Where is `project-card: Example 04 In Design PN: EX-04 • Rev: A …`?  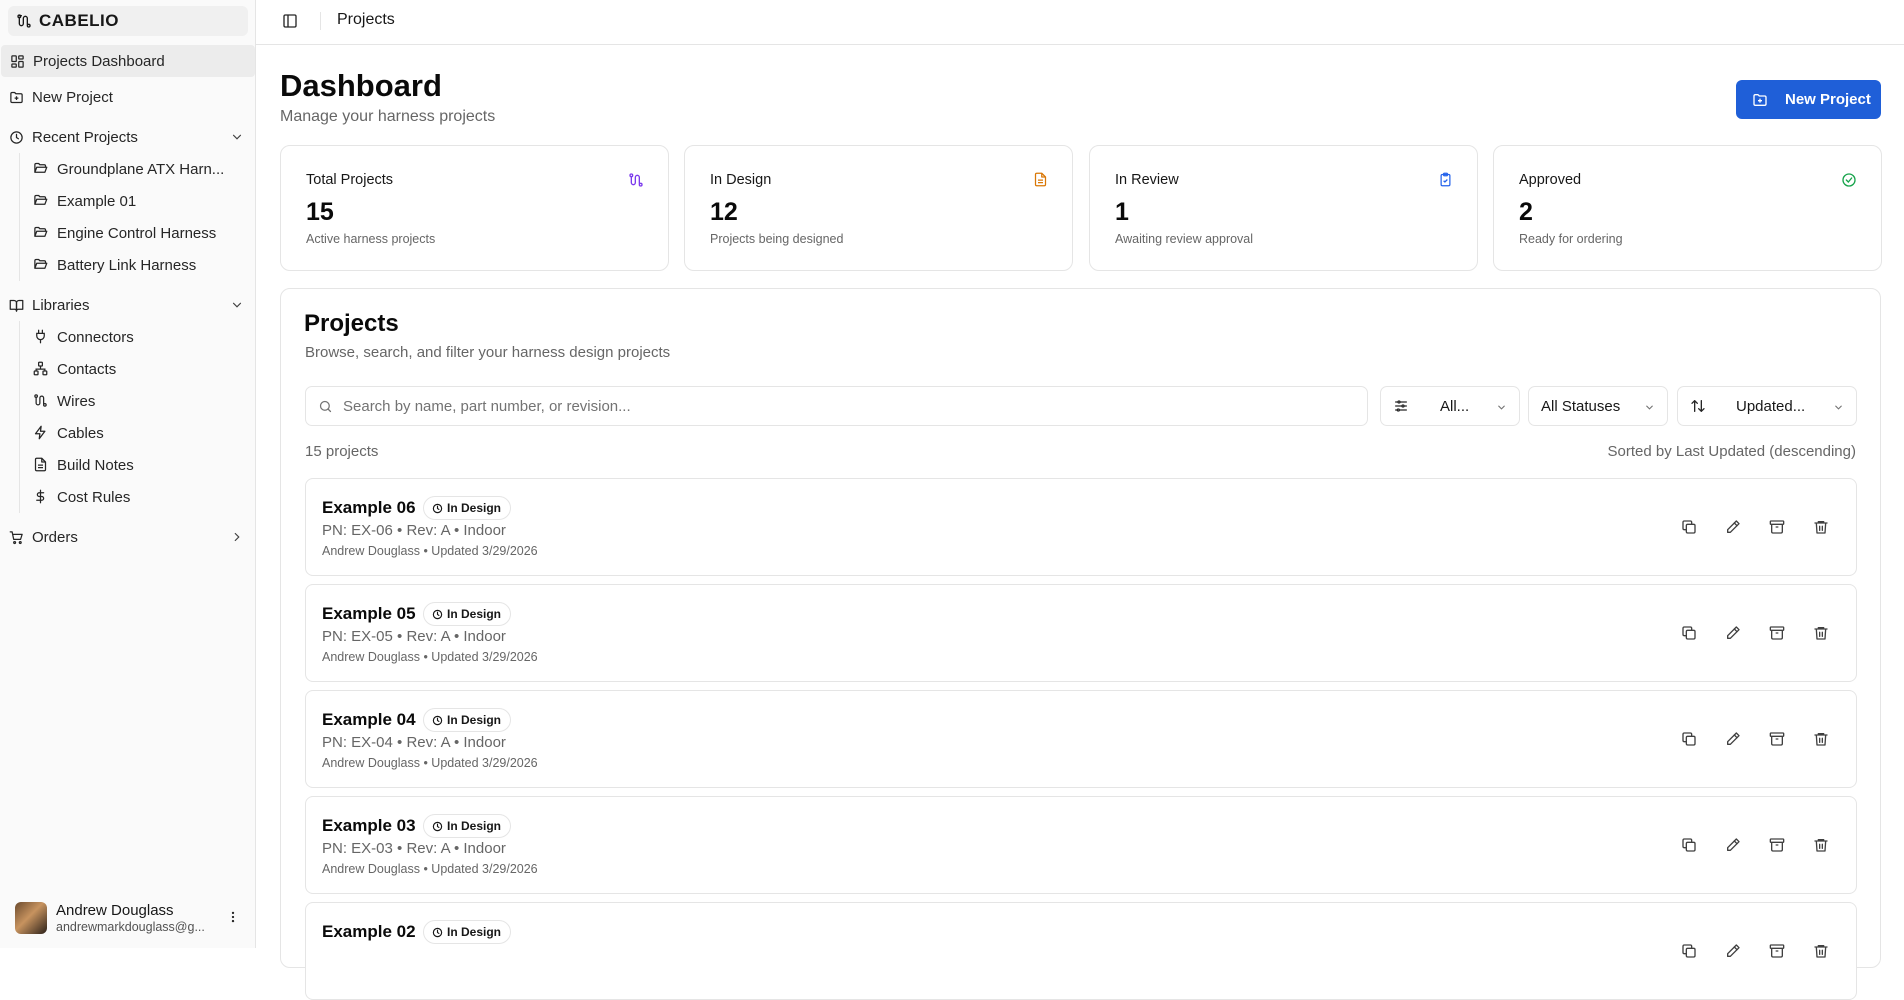 project-card: Example 04 In Design PN: EX-04 • Rev: A … is located at coordinates (1081, 739).